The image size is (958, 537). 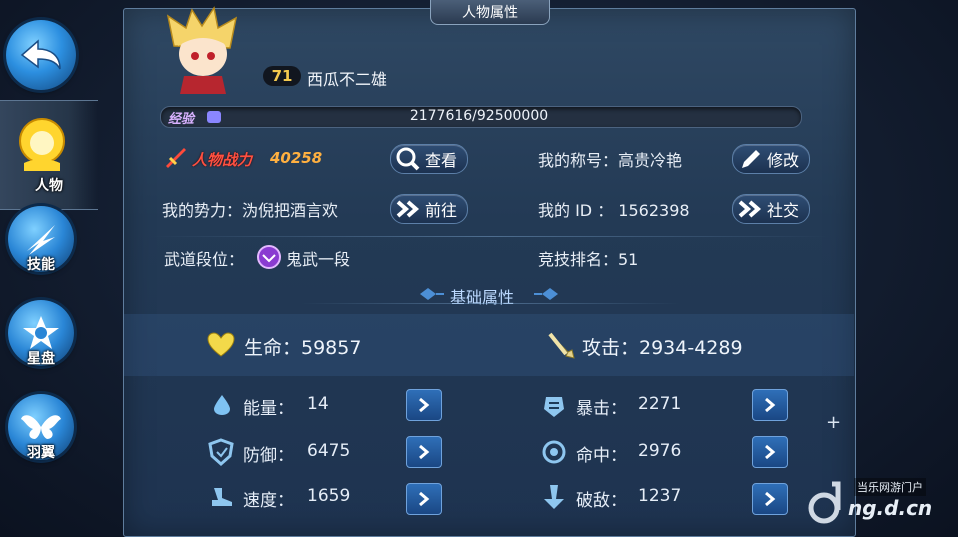 I want to click on crit-icon, so click(x=554, y=407).